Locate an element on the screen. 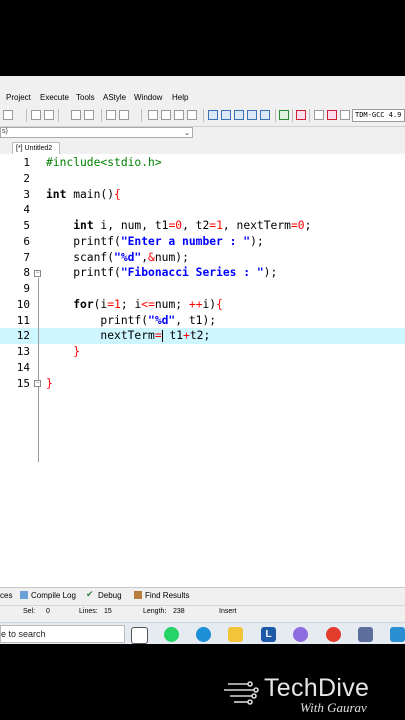 The width and height of the screenshot is (405, 720). chevron-down-icon: ⌄ is located at coordinates (187, 133).